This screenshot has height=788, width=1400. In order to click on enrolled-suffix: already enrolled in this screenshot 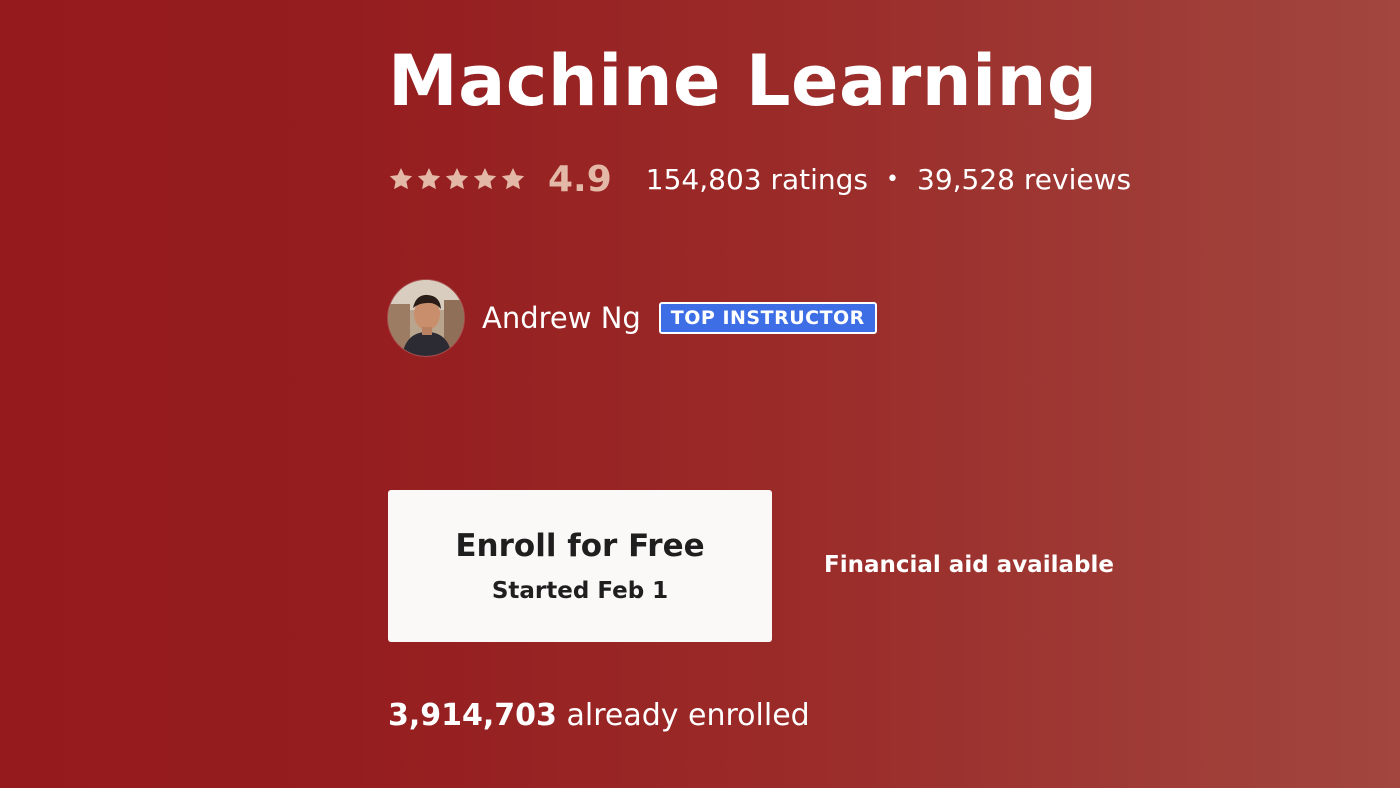, I will do `click(688, 715)`.